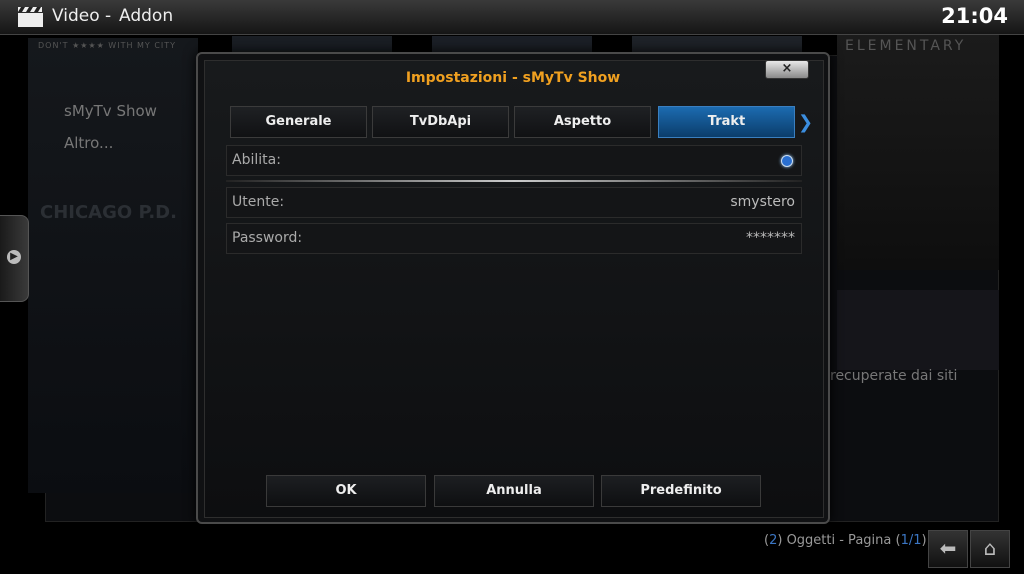 Image resolution: width=1024 pixels, height=574 pixels. I want to click on tab-trakt: Trakt, so click(726, 122).